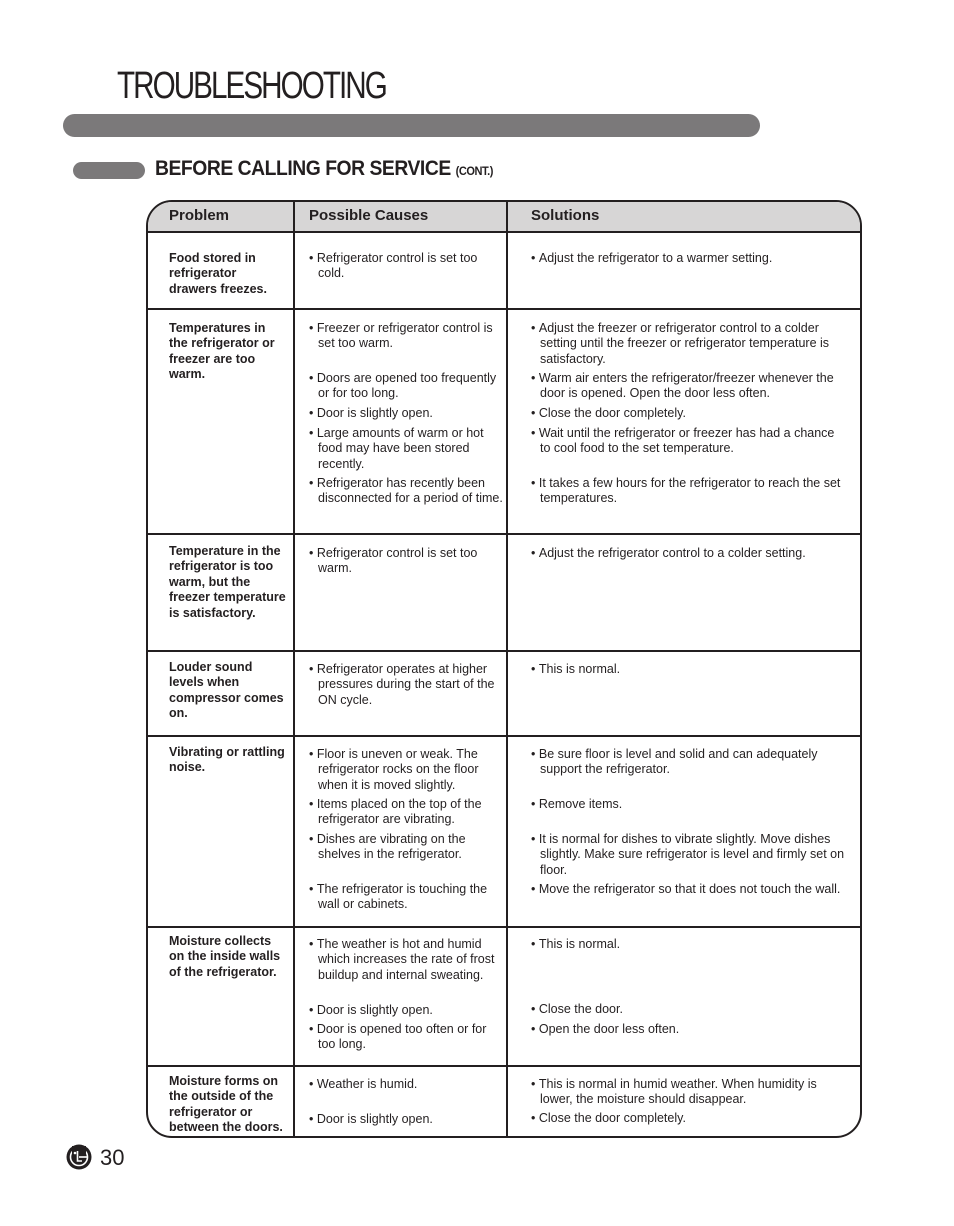 This screenshot has height=1226, width=954. Describe the element at coordinates (688, 1029) in the screenshot. I see `solution-item: Open the door less often.` at that location.